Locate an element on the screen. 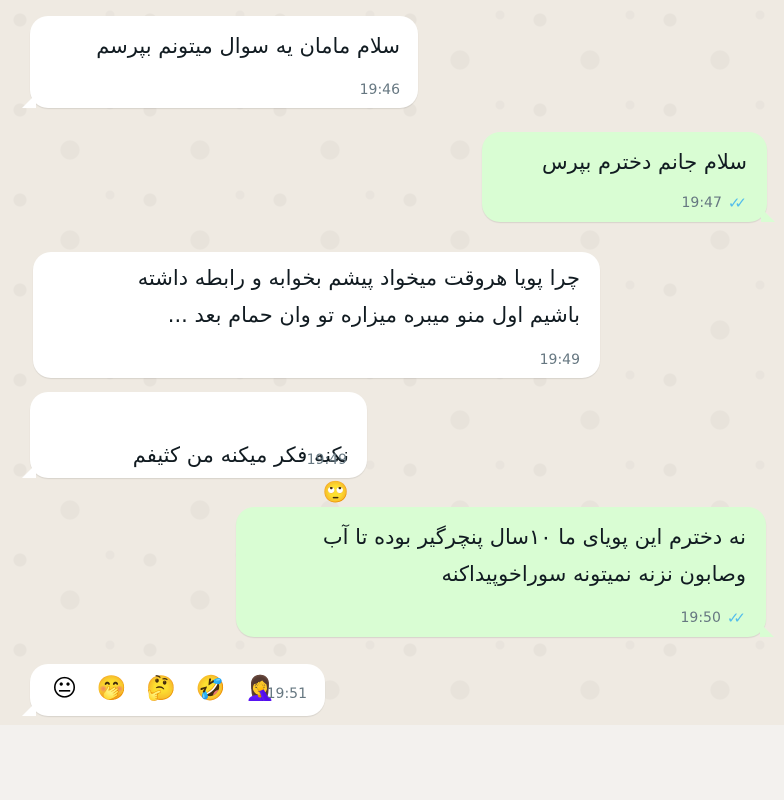 The image size is (784, 800). message-meta: 19:50 ✓✓ is located at coordinates (714, 618).